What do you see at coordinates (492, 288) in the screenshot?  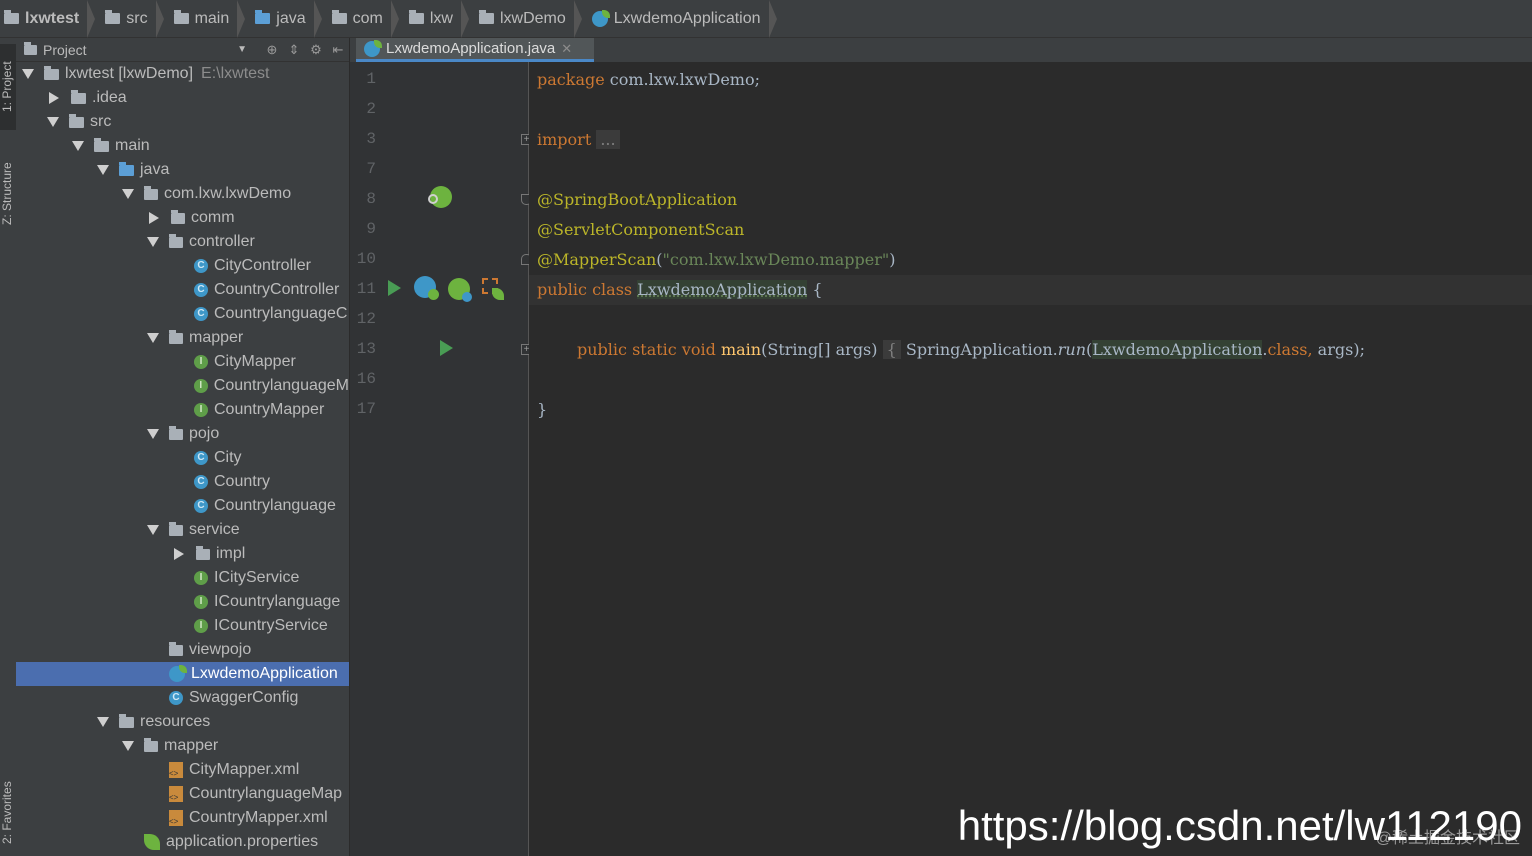 I see `spring-mvc-icon` at bounding box center [492, 288].